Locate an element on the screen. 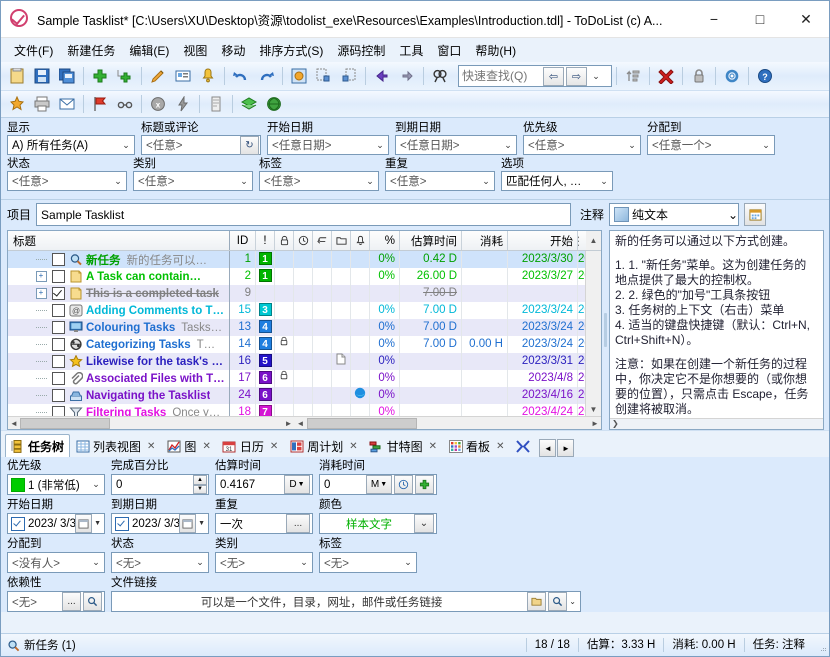 This screenshot has width=830, height=657. vertical-scroll-up-arrow: ▲ is located at coordinates (593, 241).